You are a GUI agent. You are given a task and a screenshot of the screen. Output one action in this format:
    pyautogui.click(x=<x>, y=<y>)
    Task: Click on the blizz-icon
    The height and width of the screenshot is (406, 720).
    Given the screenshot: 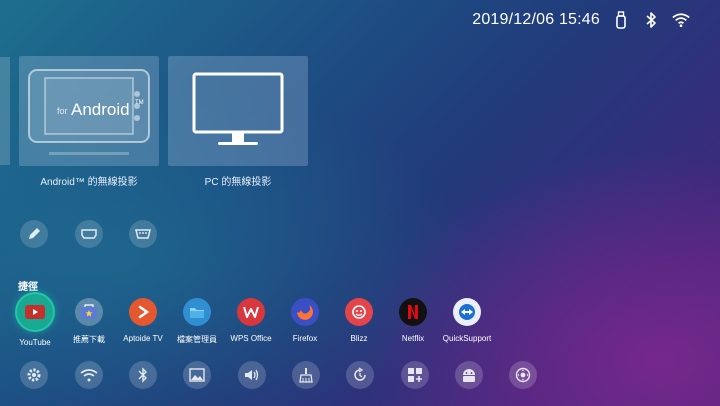 What is the action you would take?
    pyautogui.click(x=359, y=312)
    